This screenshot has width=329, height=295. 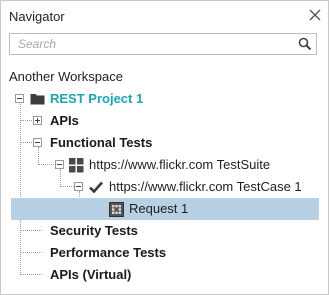 What do you see at coordinates (76, 165) in the screenshot?
I see `test-suite-grid-icon` at bounding box center [76, 165].